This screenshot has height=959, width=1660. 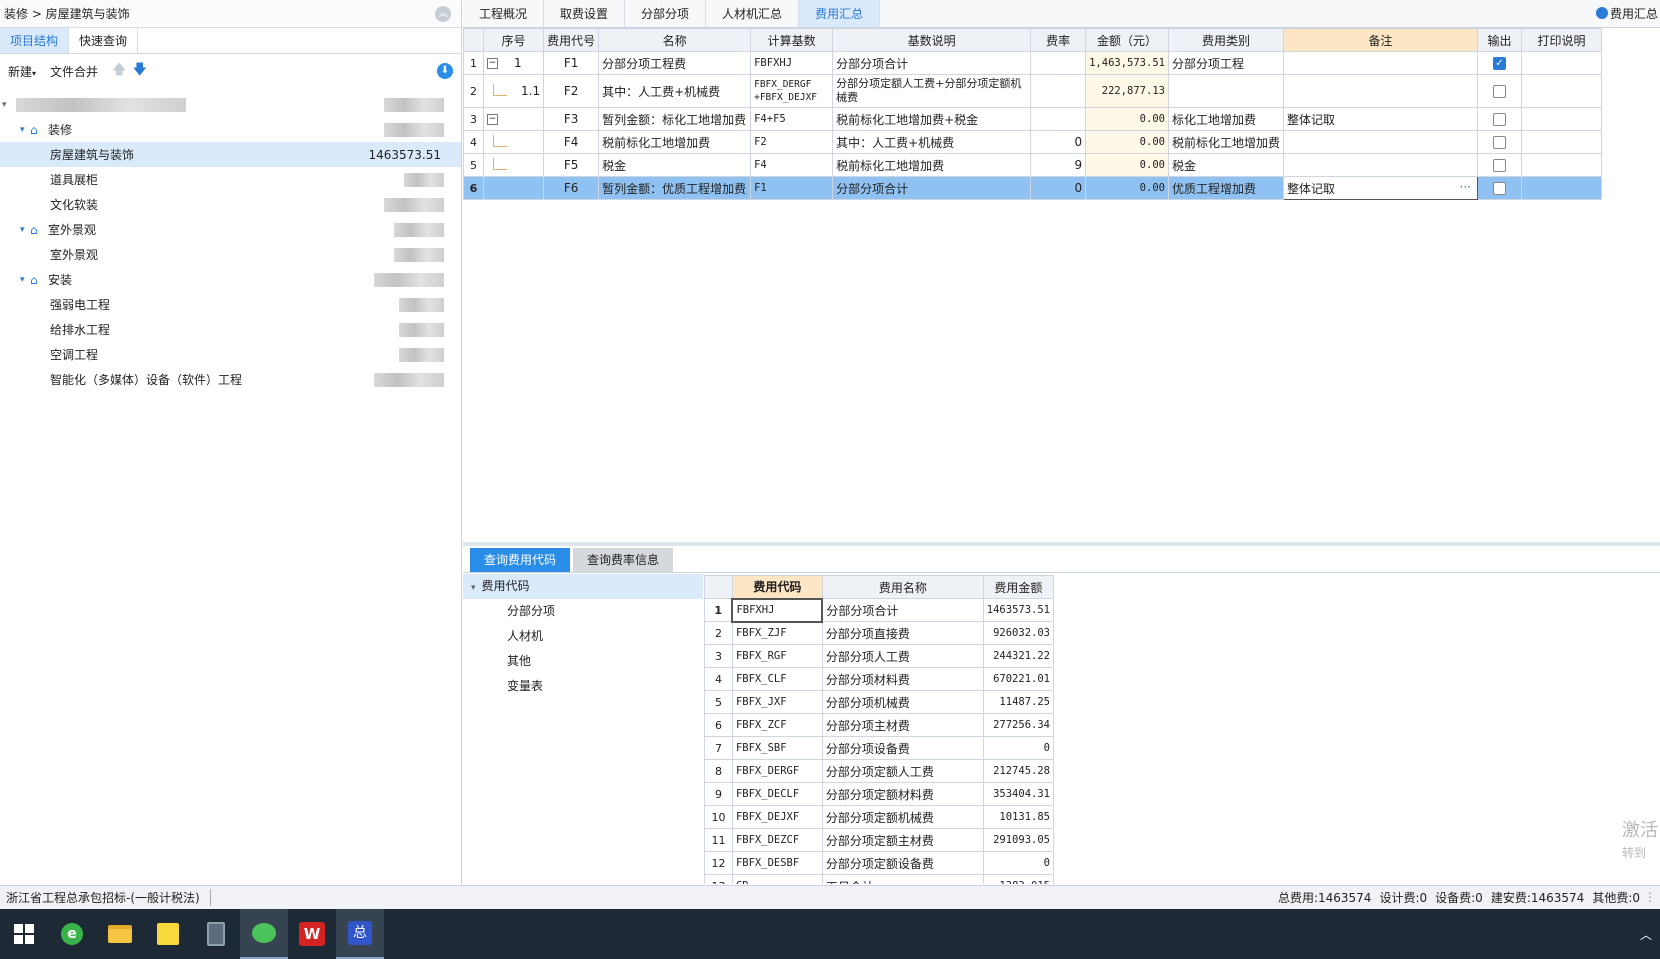 What do you see at coordinates (492, 63) in the screenshot?
I see `collapse-icon: −` at bounding box center [492, 63].